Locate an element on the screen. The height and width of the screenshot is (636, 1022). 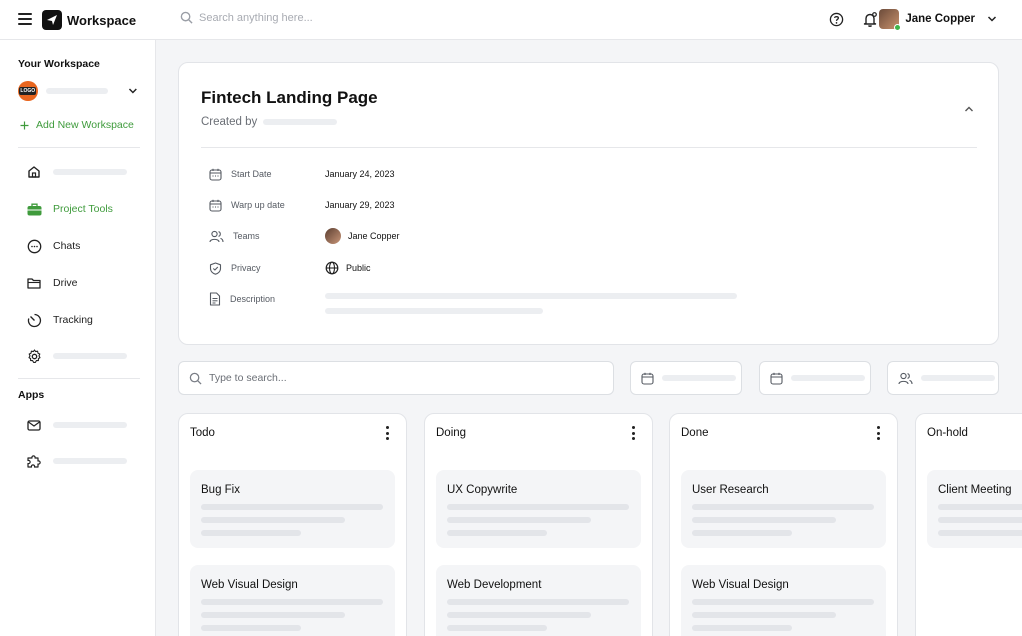
shield-icon is located at coordinates (215, 268).